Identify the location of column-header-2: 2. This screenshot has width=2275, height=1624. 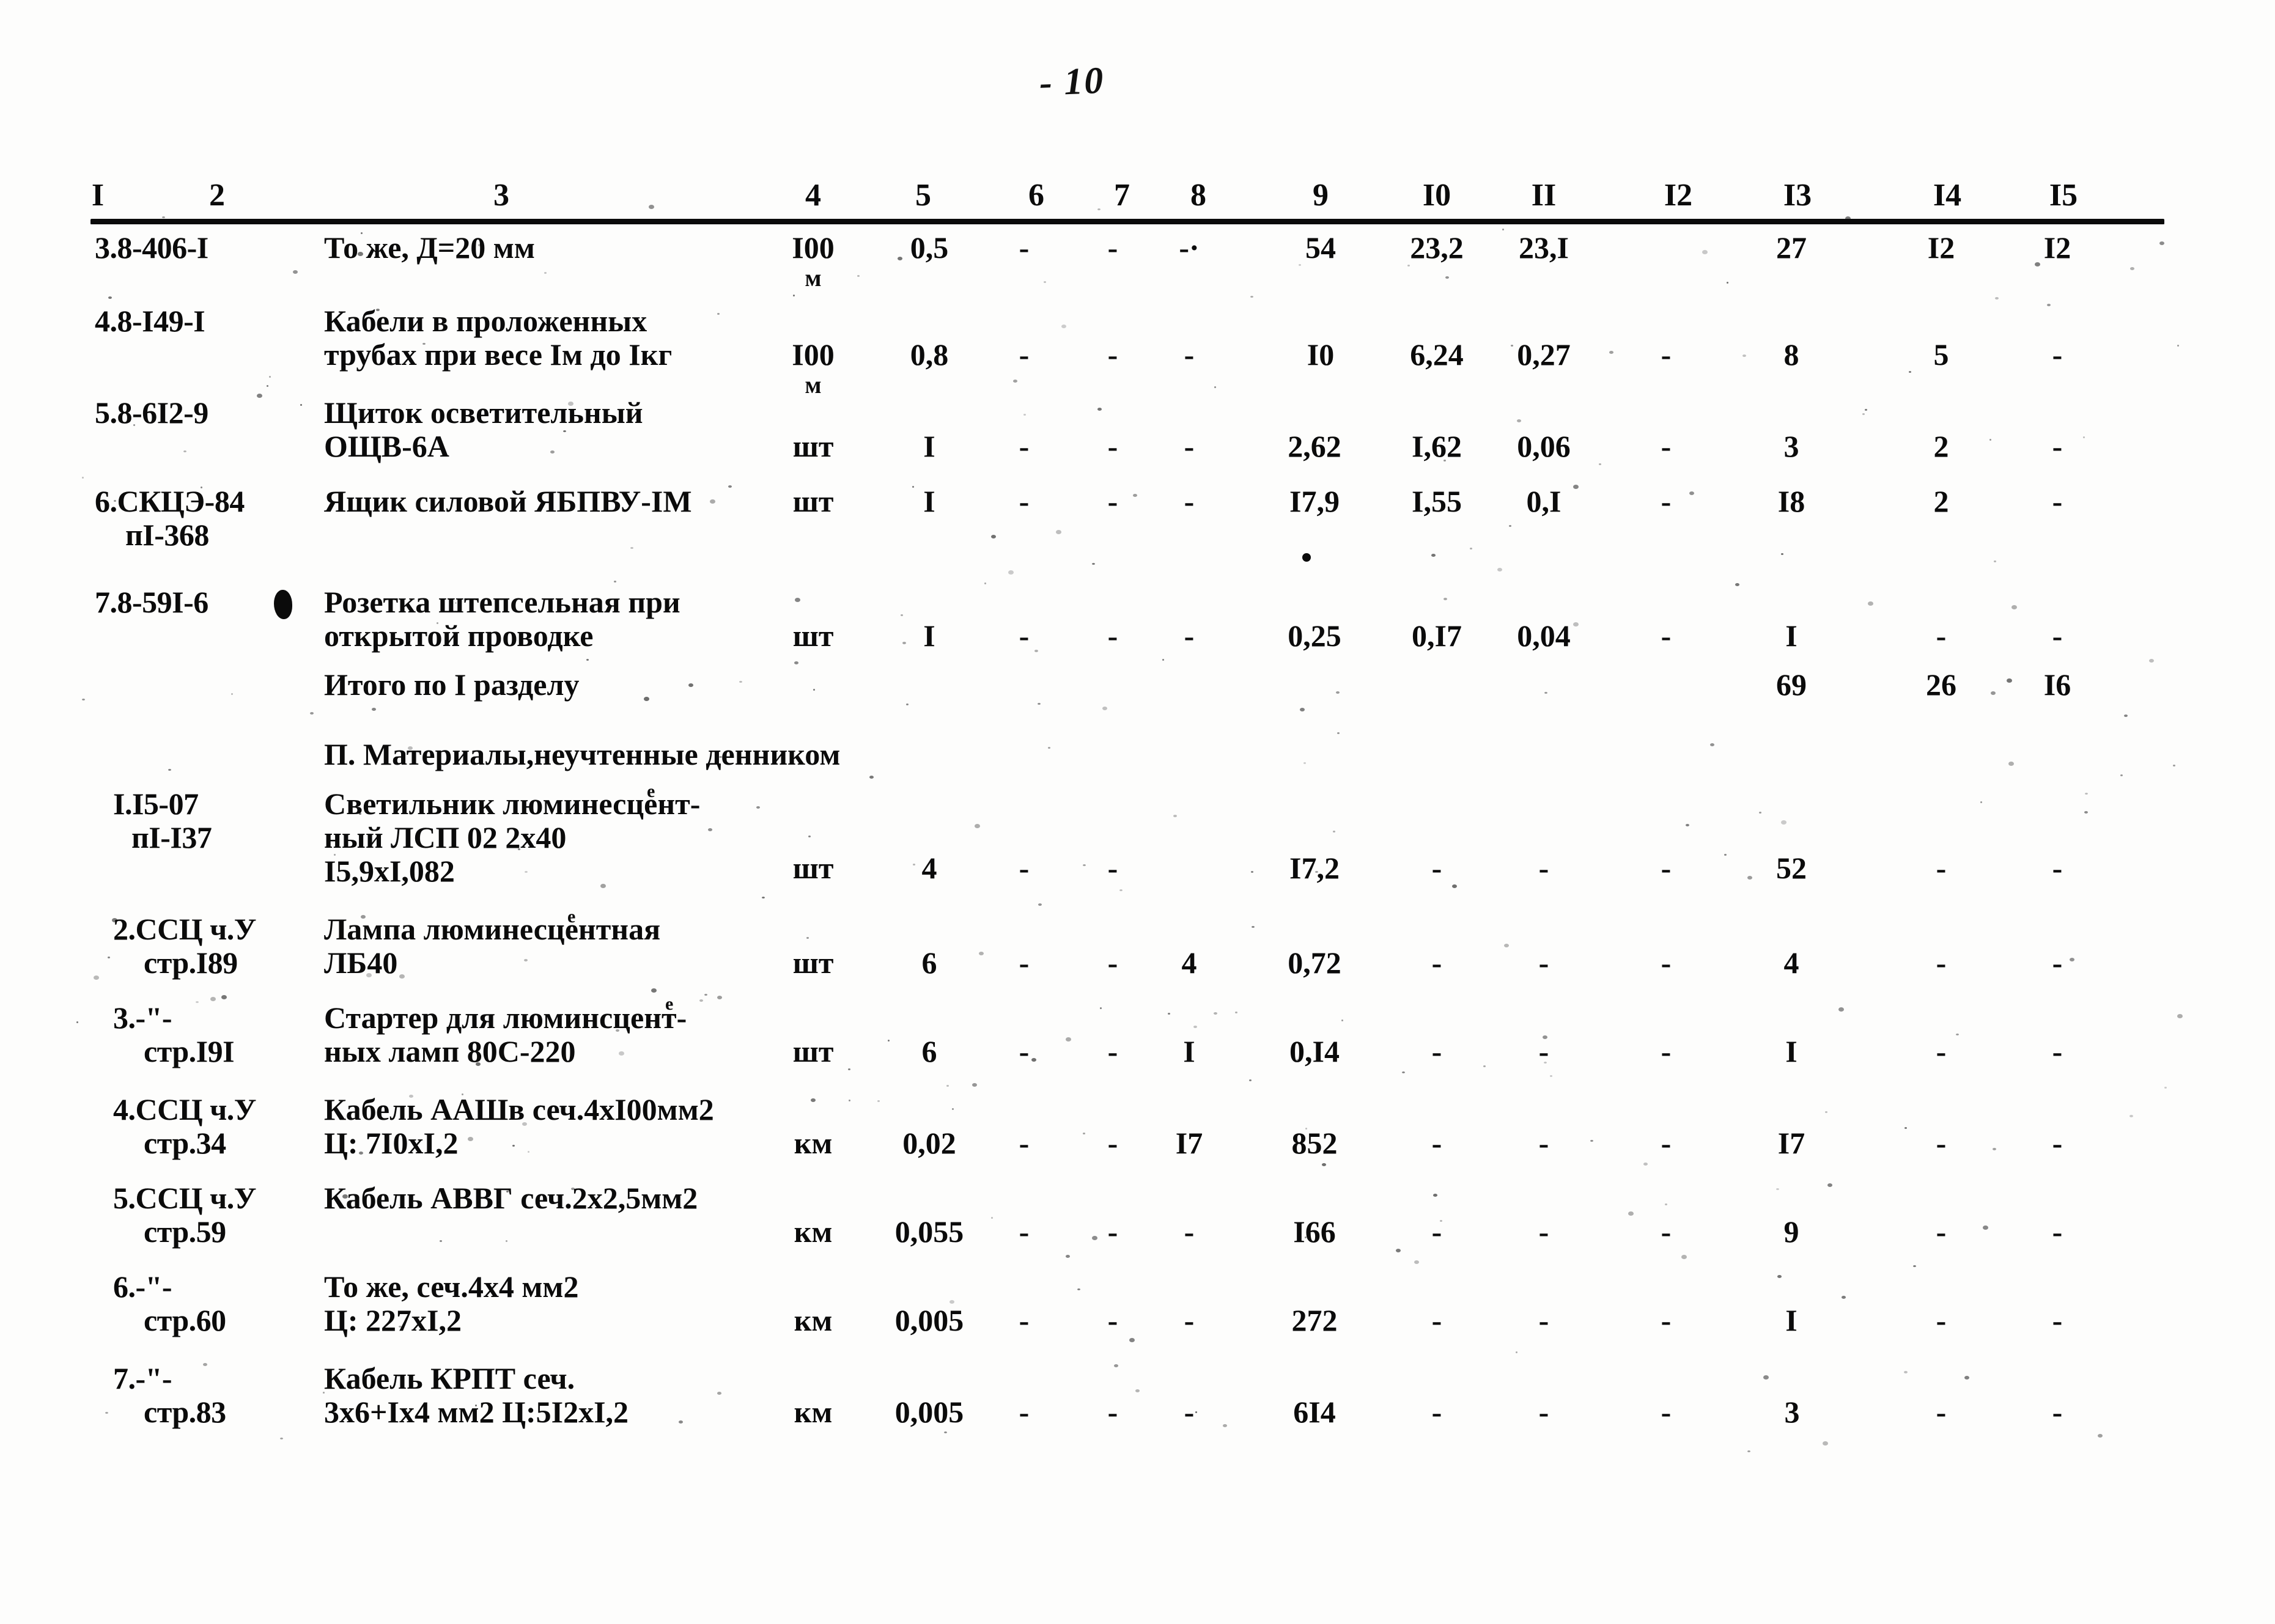
(217, 195).